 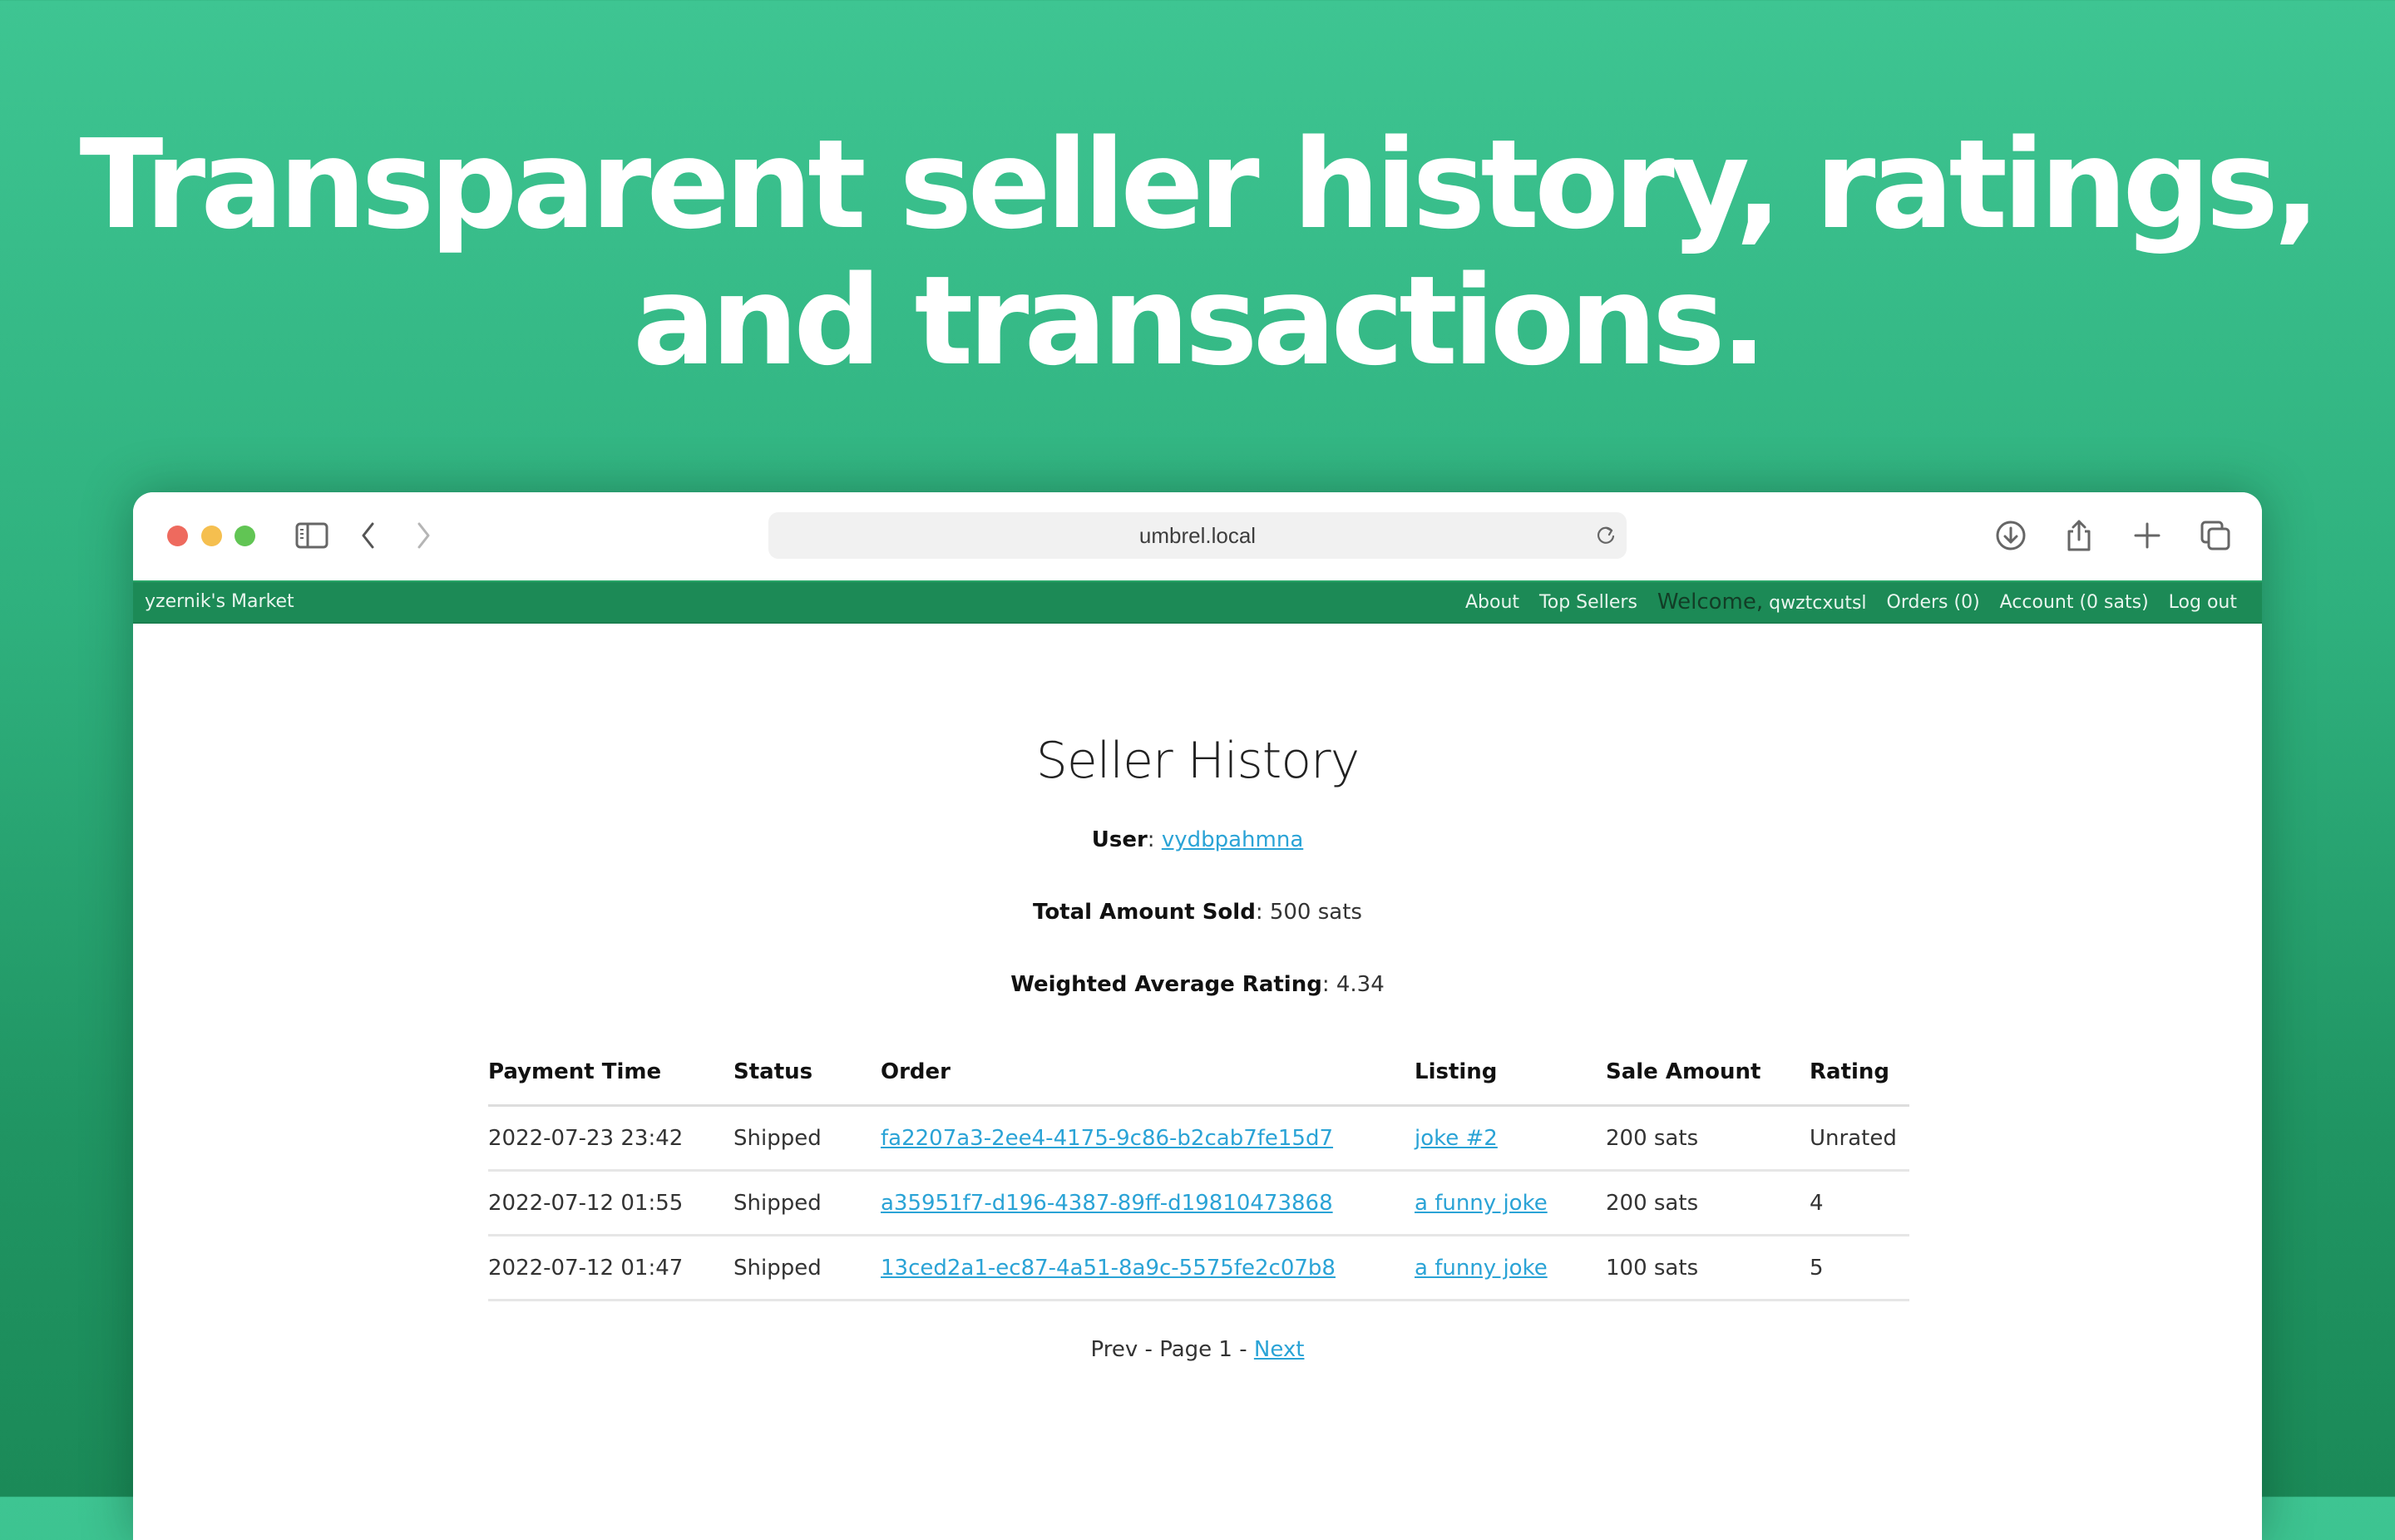 I want to click on welcome-text: Welcome, qwztcxutsl, so click(x=1762, y=602).